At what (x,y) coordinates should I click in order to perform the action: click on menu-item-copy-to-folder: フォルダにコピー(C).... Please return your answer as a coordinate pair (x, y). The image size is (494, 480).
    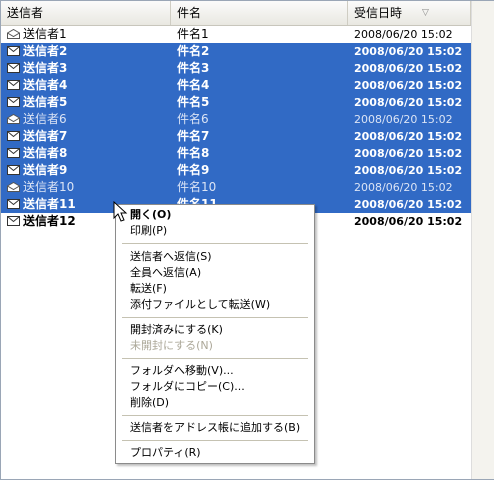
    Looking at the image, I should click on (187, 387).